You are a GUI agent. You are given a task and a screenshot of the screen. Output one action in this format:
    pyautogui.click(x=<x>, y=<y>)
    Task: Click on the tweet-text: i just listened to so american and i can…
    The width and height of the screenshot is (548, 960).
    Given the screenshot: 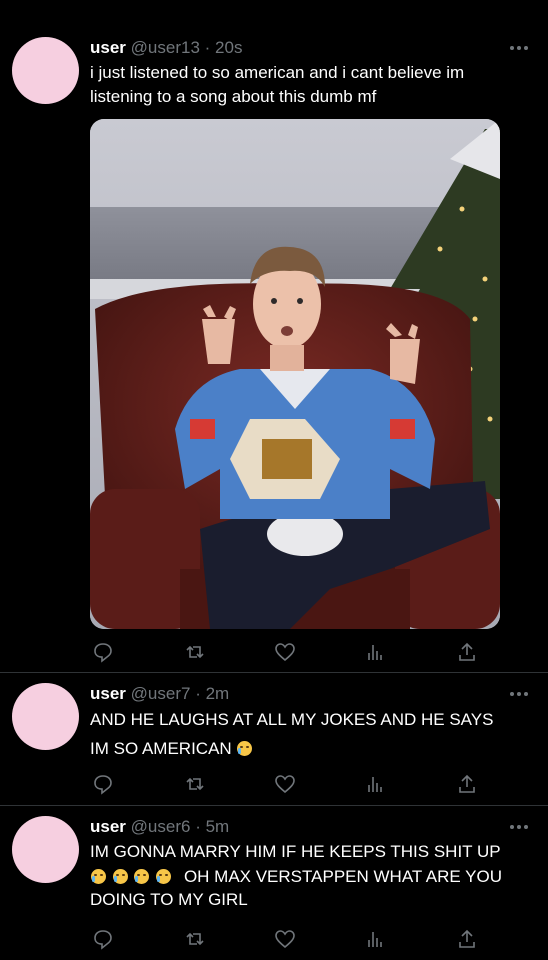 What is the action you would take?
    pyautogui.click(x=310, y=85)
    